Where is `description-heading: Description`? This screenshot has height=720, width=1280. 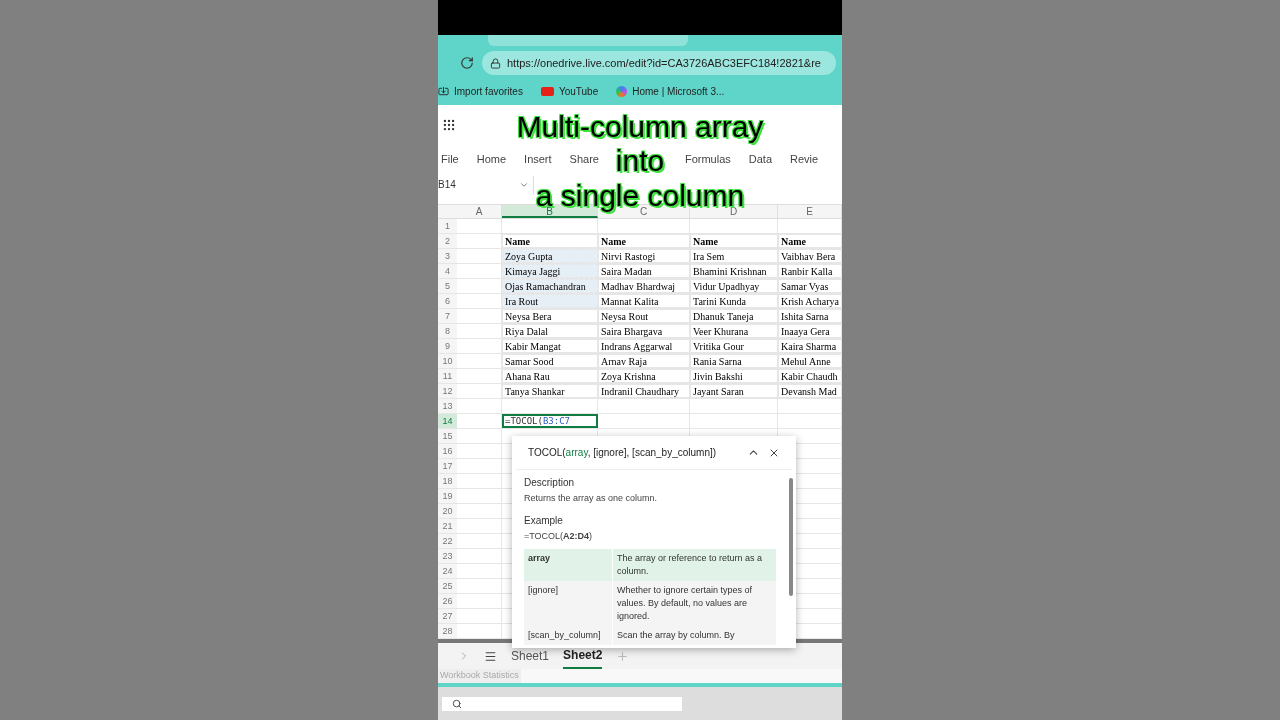
description-heading: Description is located at coordinates (550, 483).